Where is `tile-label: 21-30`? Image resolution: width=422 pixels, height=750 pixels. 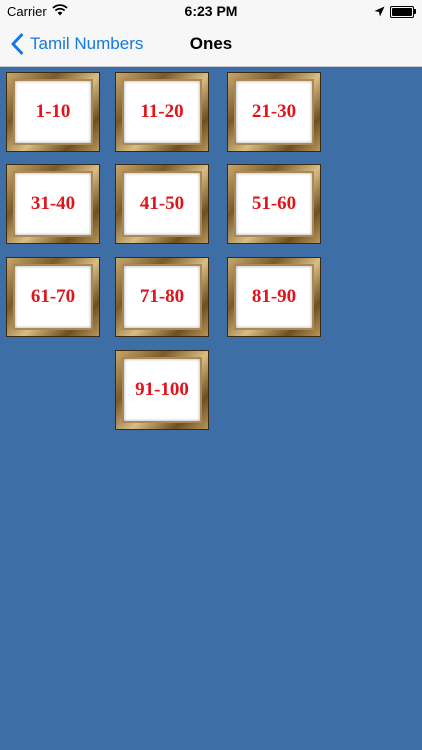 tile-label: 21-30 is located at coordinates (274, 111).